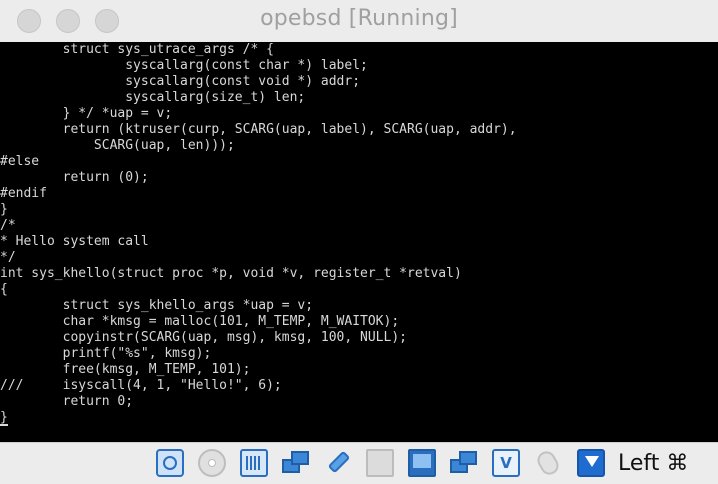 The width and height of the screenshot is (718, 484). I want to click on console-line: #endif, so click(23, 193).